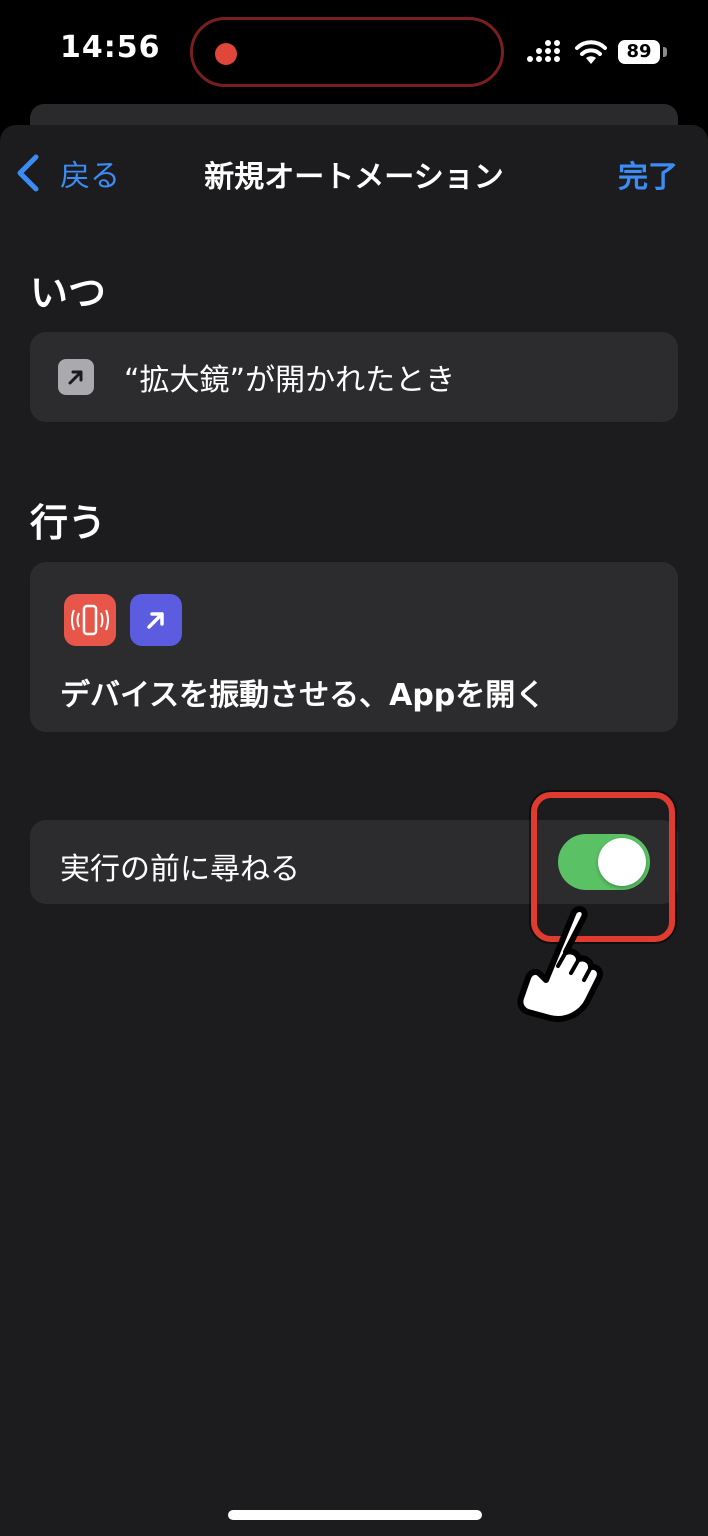  I want to click on back-button-label: 戻る, so click(90, 176).